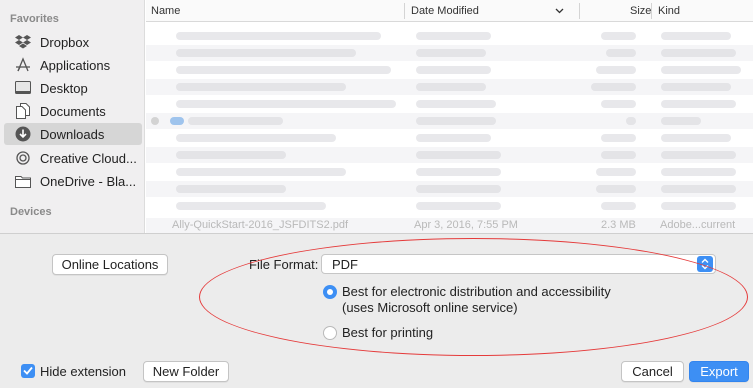 The image size is (753, 388). I want to click on hide-extension-label: Hide extension, so click(83, 371).